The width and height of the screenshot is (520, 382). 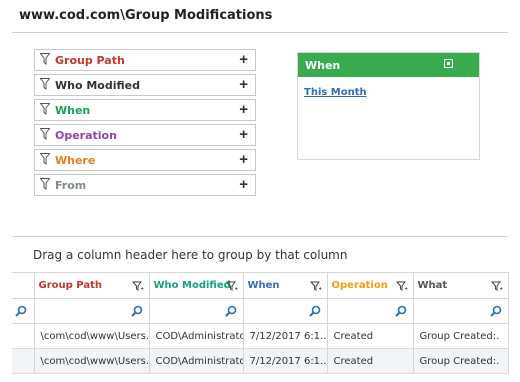 What do you see at coordinates (97, 85) in the screenshot?
I see `filter-label: Who Modified` at bounding box center [97, 85].